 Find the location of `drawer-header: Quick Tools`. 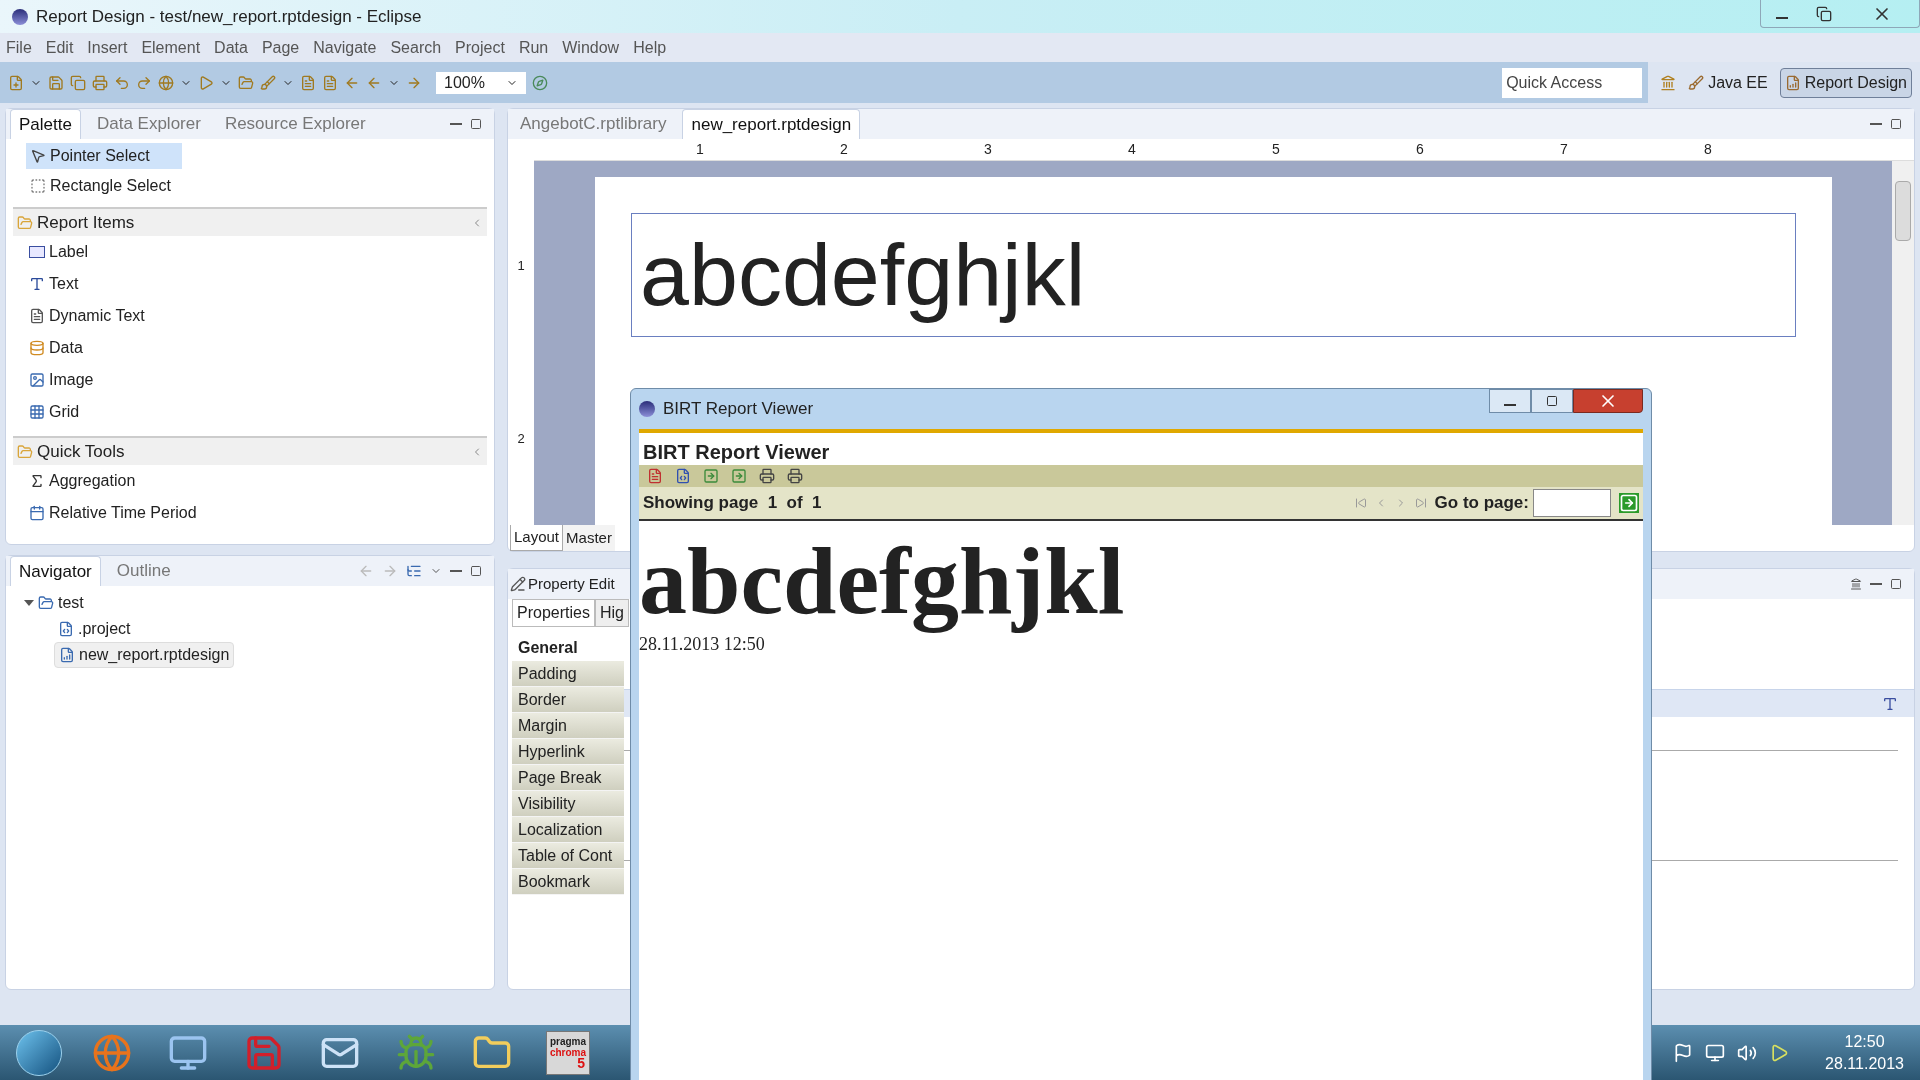

drawer-header: Quick Tools is located at coordinates (250, 450).